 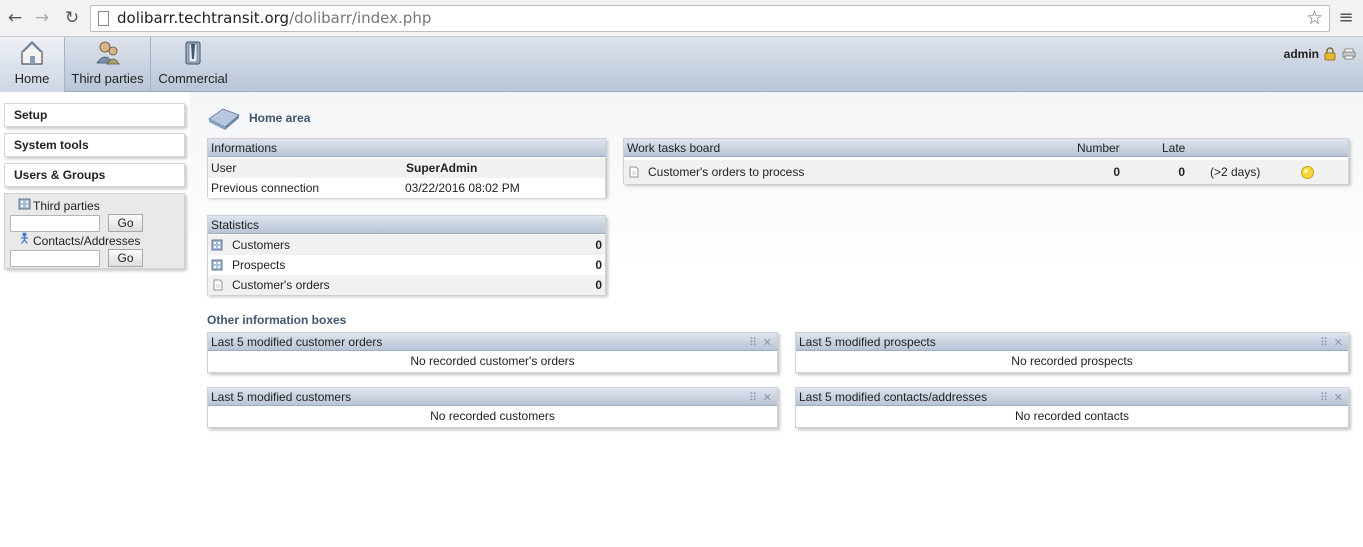 I want to click on left-menu-users-groups: Users & Groups, so click(x=94, y=175).